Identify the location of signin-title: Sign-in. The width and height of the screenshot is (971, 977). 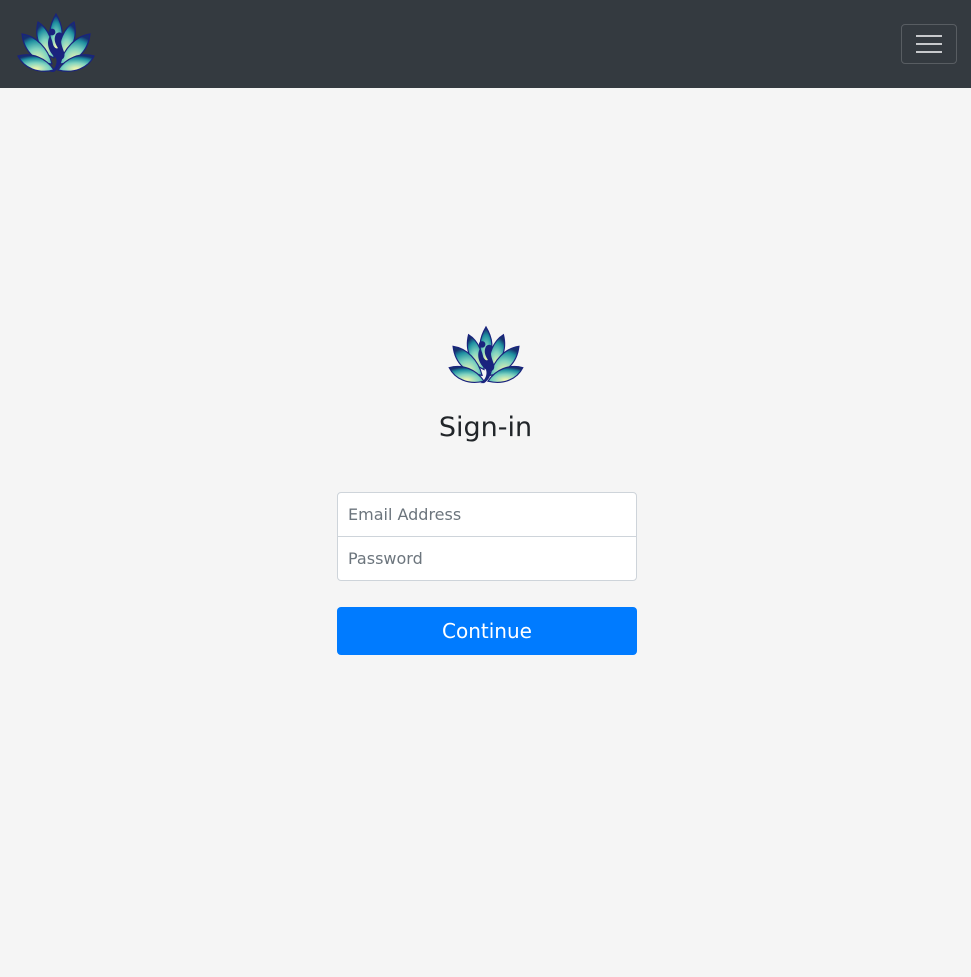
(485, 427).